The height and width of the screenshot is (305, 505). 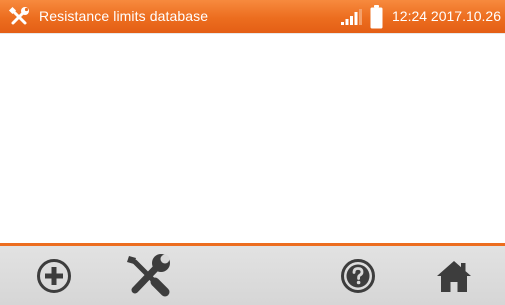 I want to click on help-button, so click(x=358, y=276).